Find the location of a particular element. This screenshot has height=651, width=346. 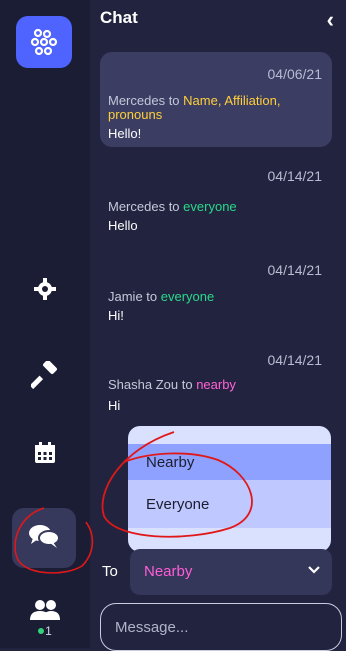

chat-bubbles-icon is located at coordinates (44, 538).